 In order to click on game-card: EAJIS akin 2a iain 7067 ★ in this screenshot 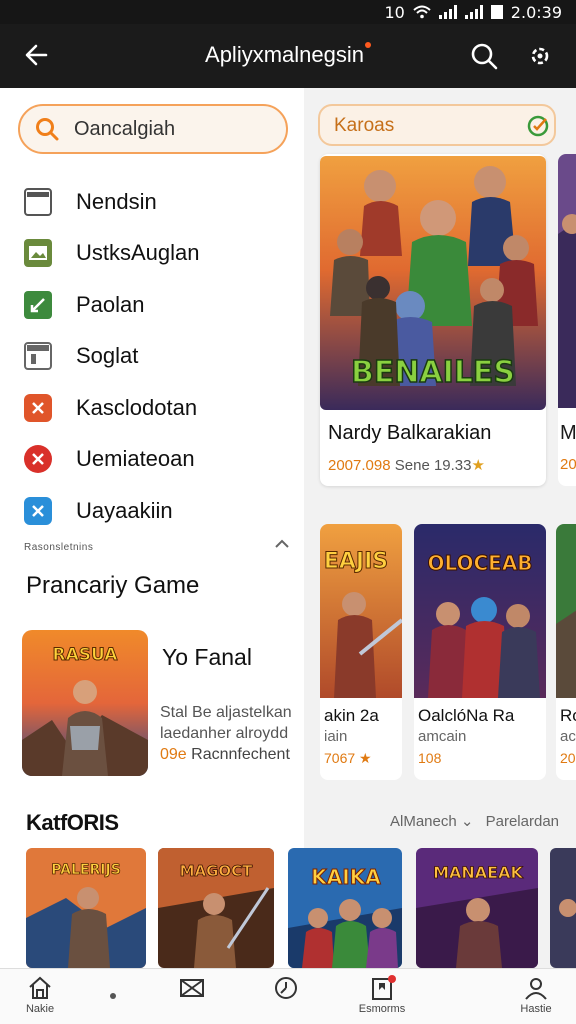, I will do `click(361, 652)`.